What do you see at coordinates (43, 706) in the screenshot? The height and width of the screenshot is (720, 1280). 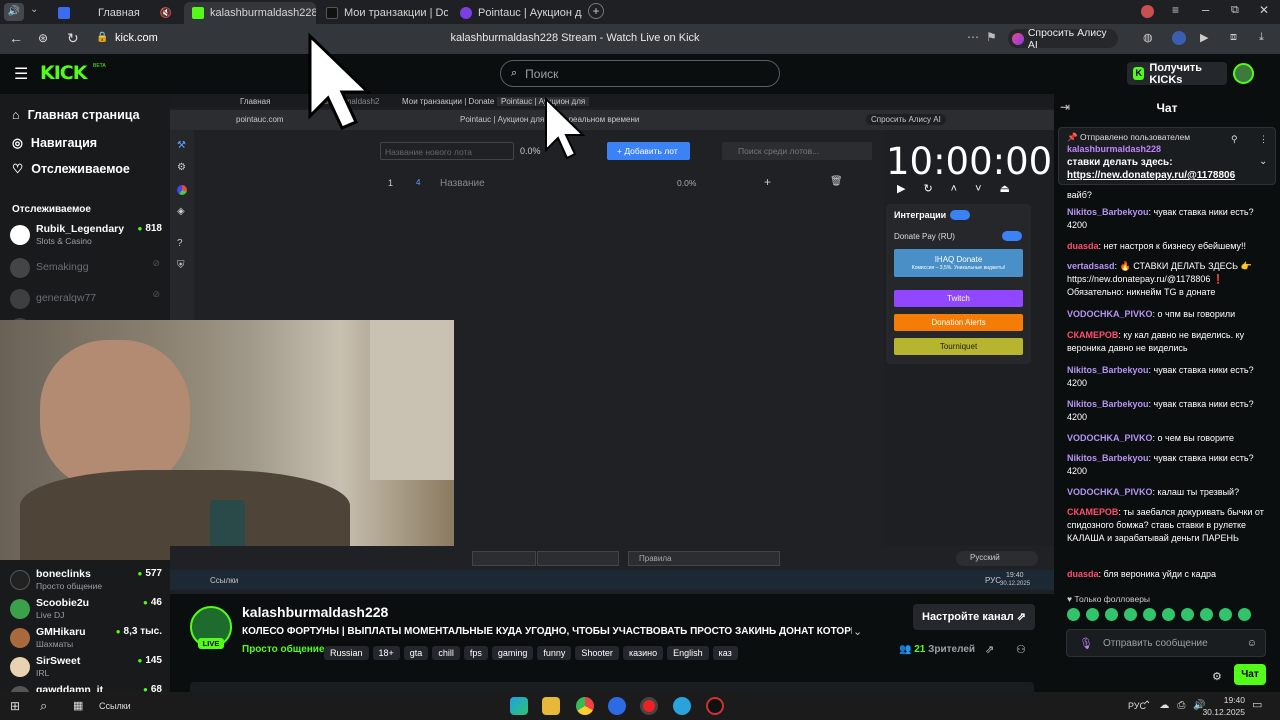 I see `search-icon: ⌕` at bounding box center [43, 706].